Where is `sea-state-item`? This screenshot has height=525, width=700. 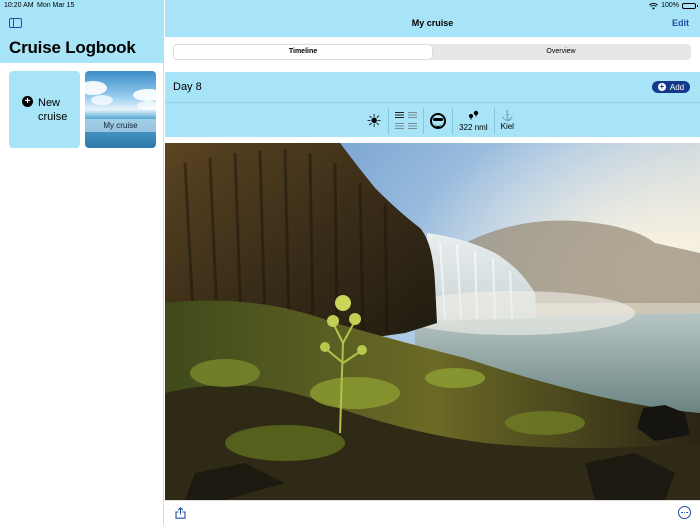
sea-state-item is located at coordinates (405, 120).